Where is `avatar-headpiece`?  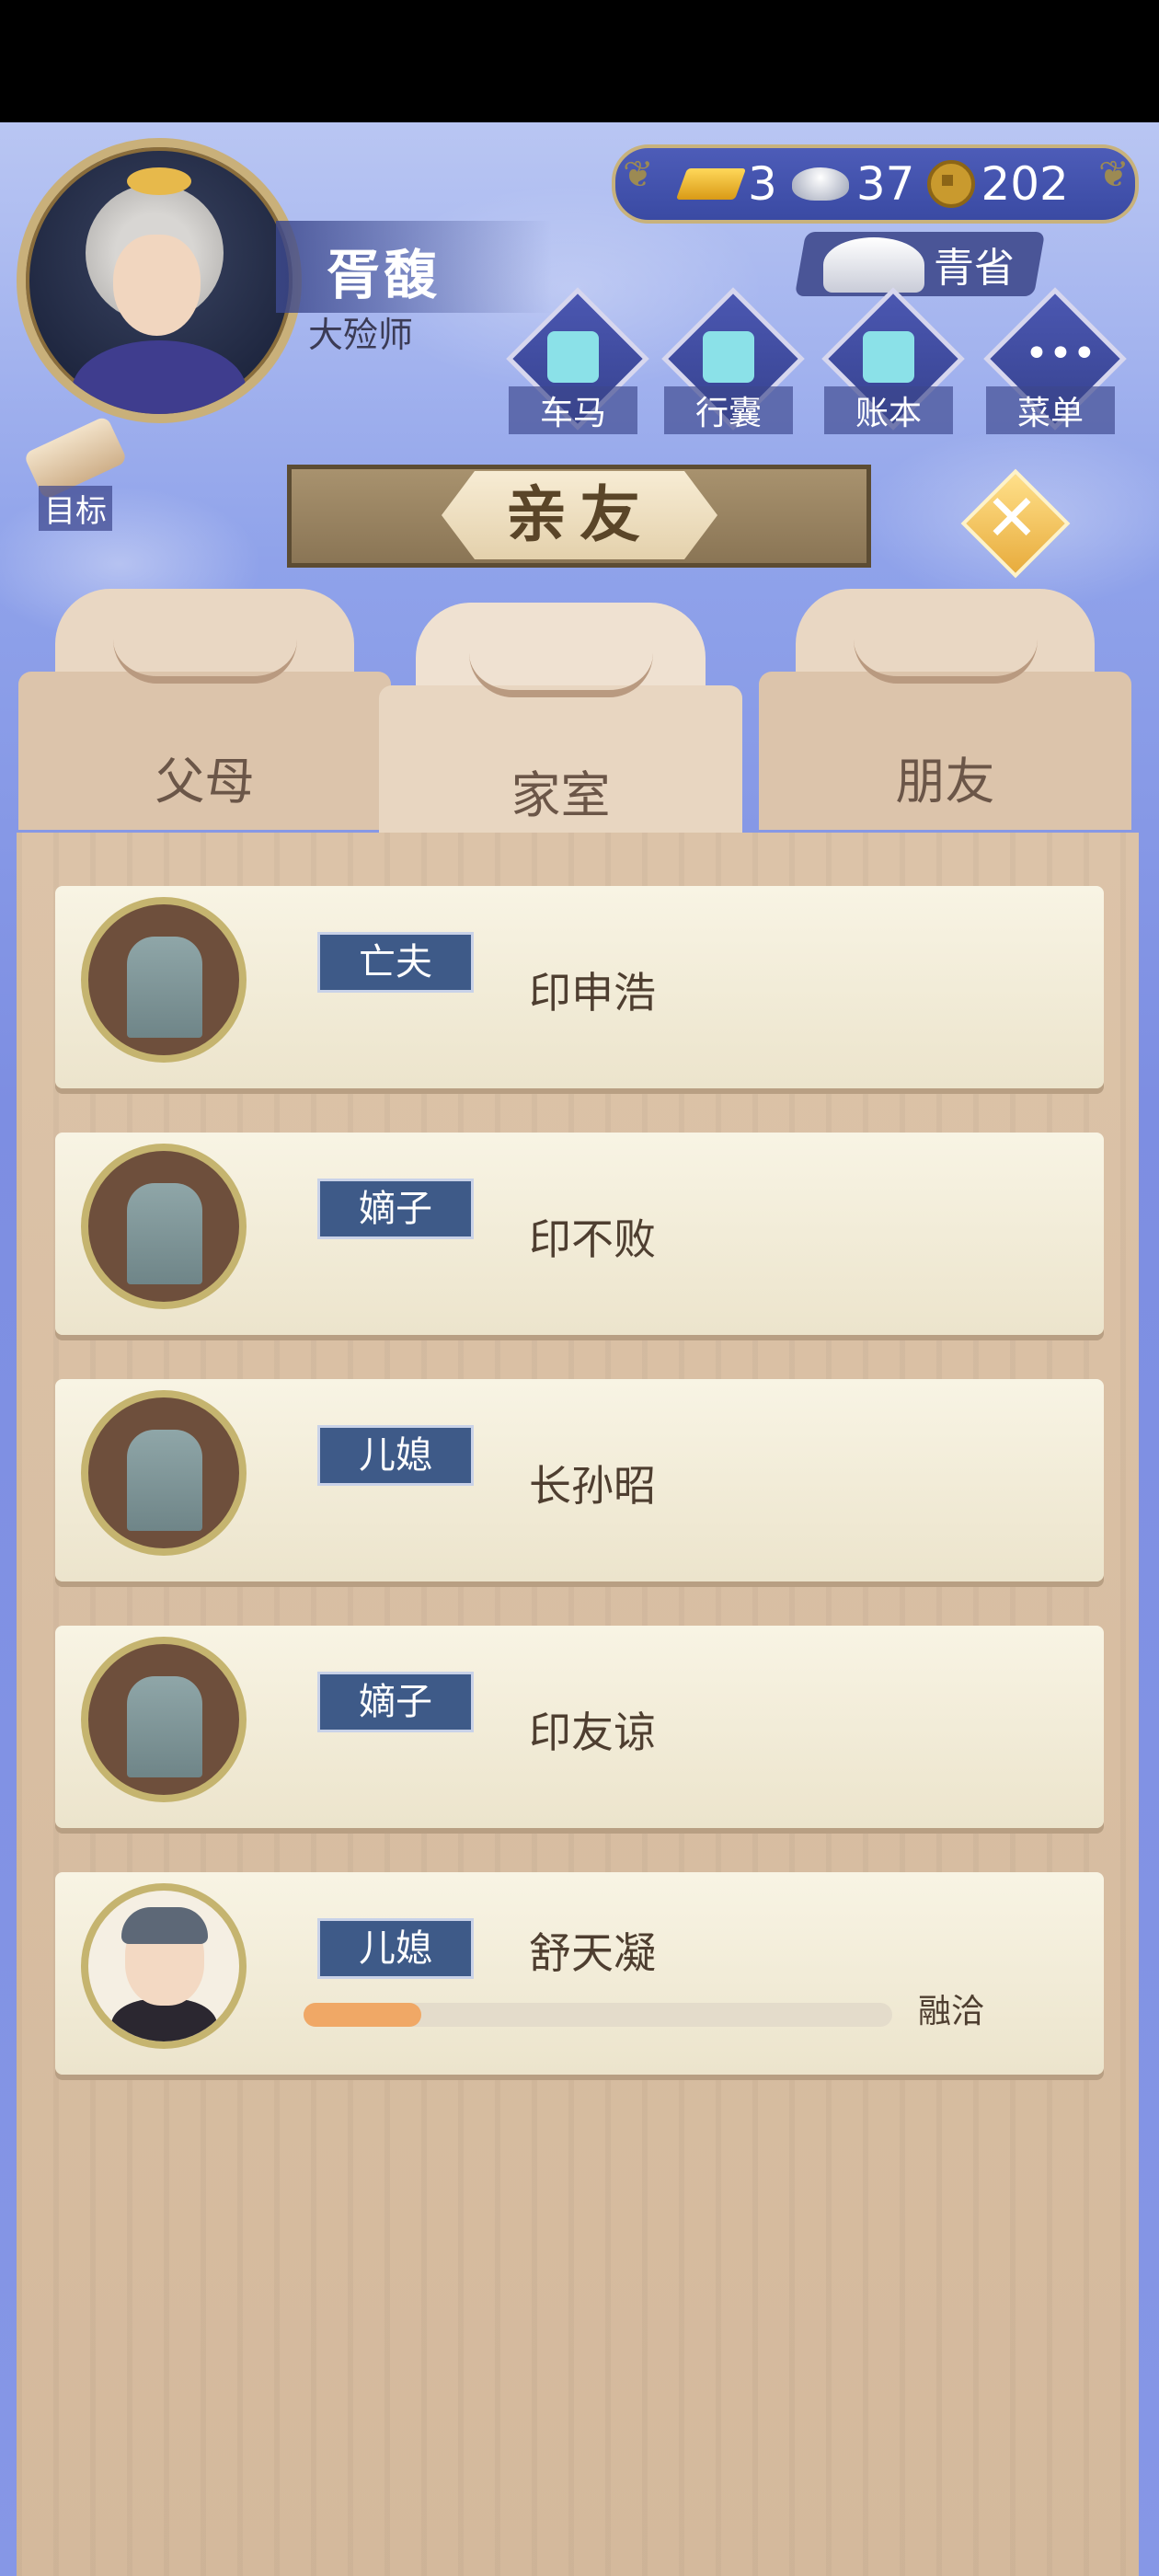
avatar-headpiece is located at coordinates (159, 181).